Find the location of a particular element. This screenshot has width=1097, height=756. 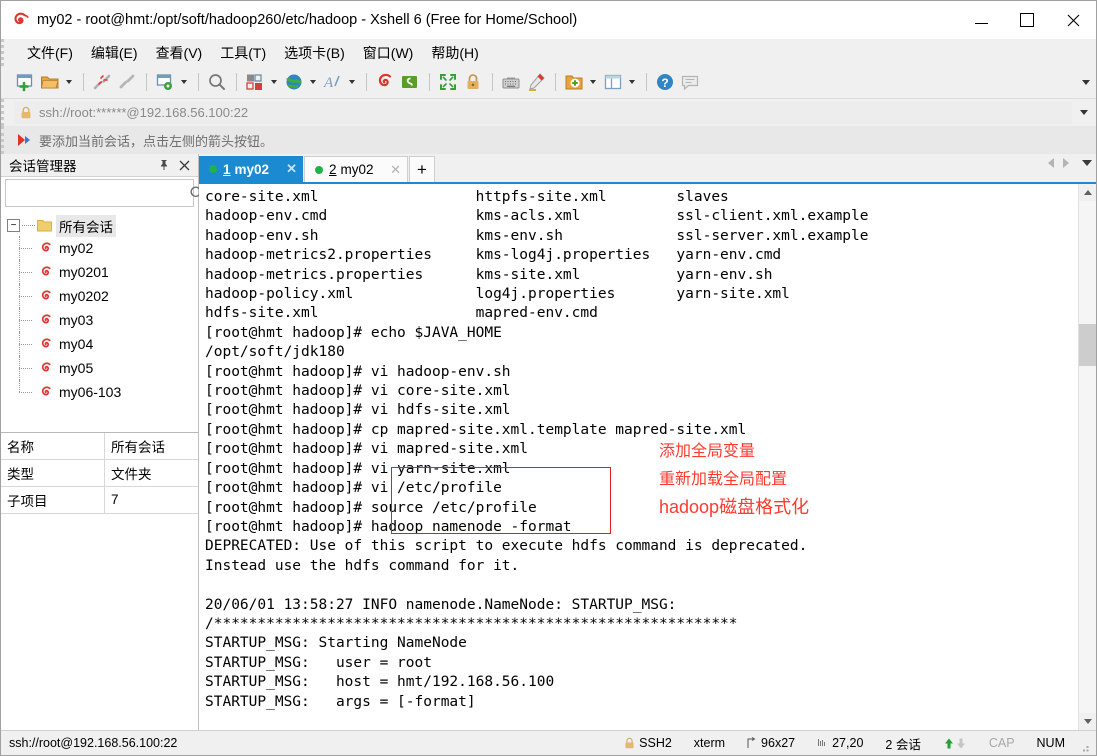

address-dropdown-arrow is located at coordinates (1084, 112).